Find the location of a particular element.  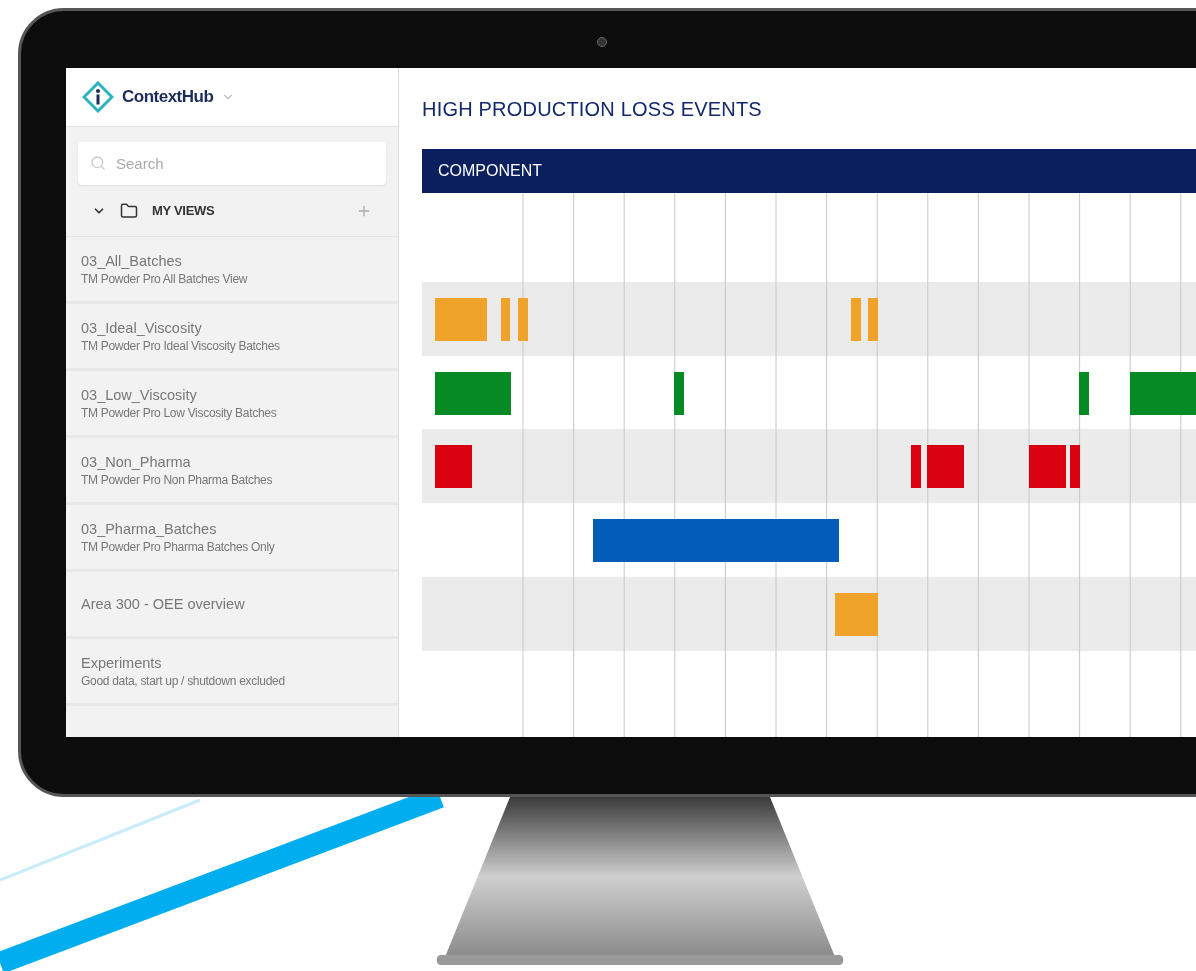

view-title: Experiments is located at coordinates (122, 663).